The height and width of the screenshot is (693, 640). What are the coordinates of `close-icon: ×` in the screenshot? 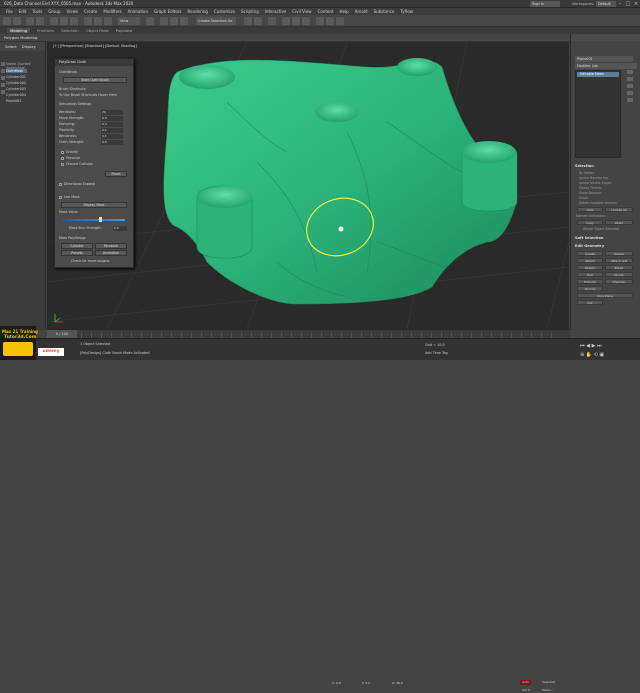 It's located at (636, 4).